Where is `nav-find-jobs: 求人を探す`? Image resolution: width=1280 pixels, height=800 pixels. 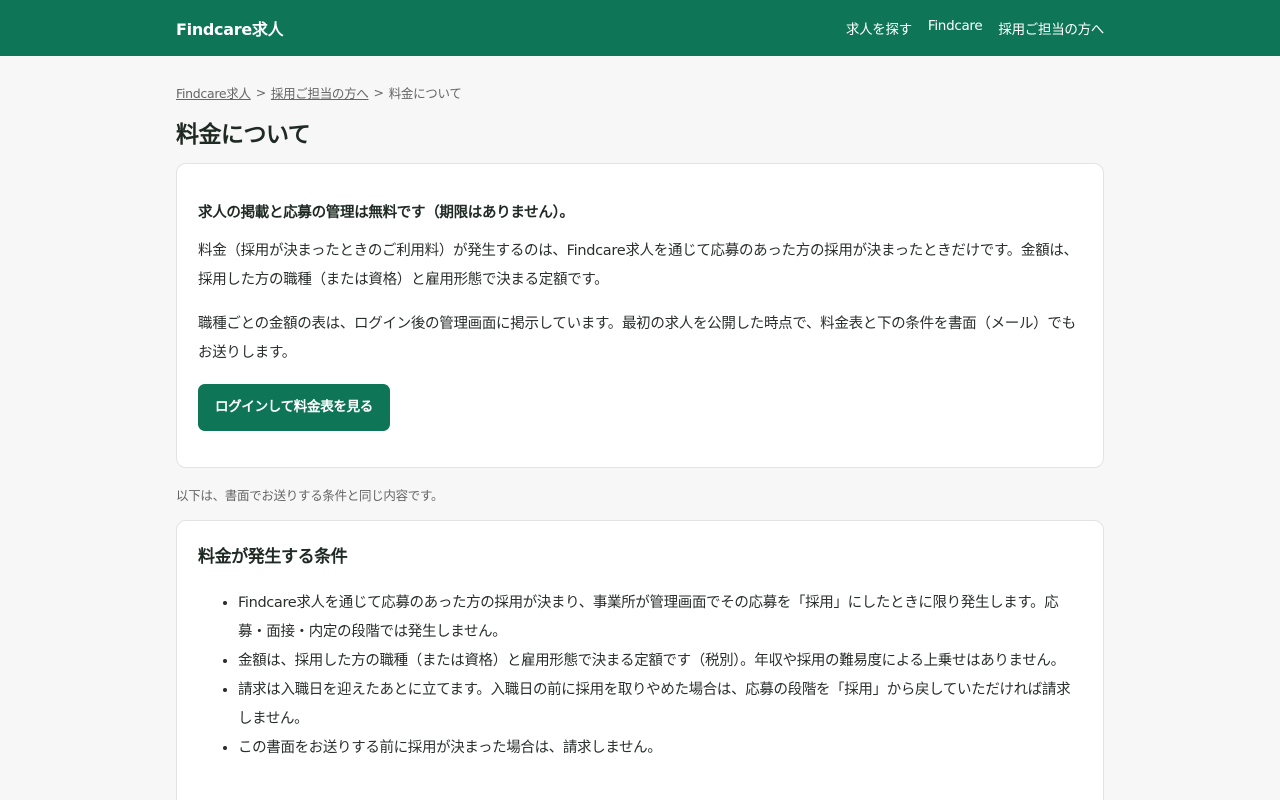
nav-find-jobs: 求人を探す is located at coordinates (879, 28).